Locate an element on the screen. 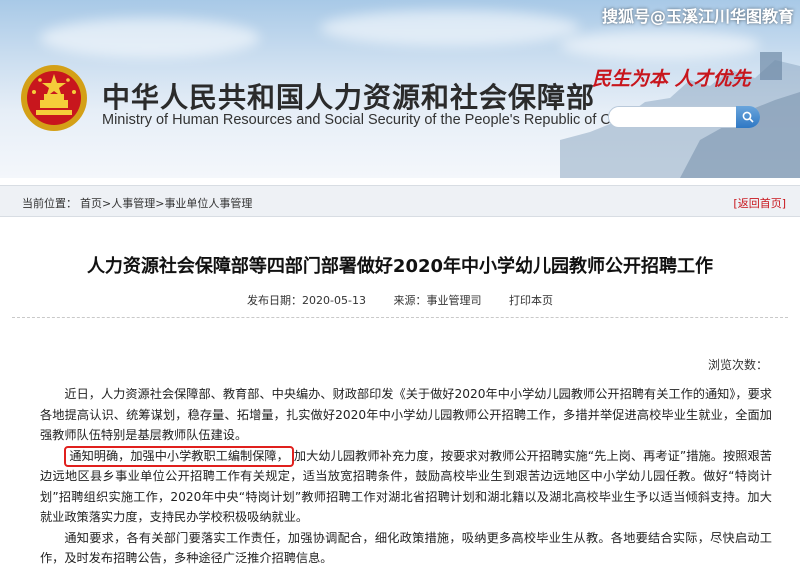 The height and width of the screenshot is (584, 800). breadcrumb-item-personnel: 人事管理 is located at coordinates (133, 203).